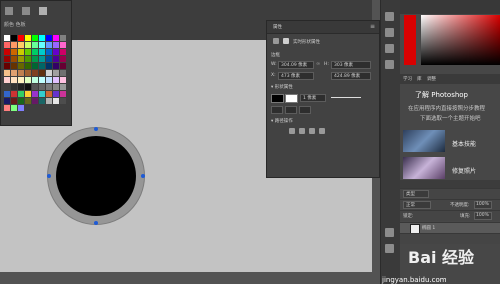  Describe the element at coordinates (428, 228) in the screenshot. I see `layer-name: 椭圆 1` at that location.